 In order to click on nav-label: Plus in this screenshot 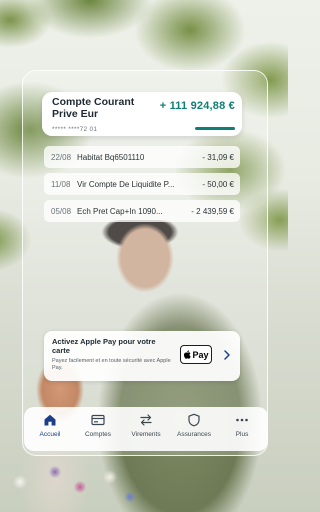, I will do `click(242, 434)`.